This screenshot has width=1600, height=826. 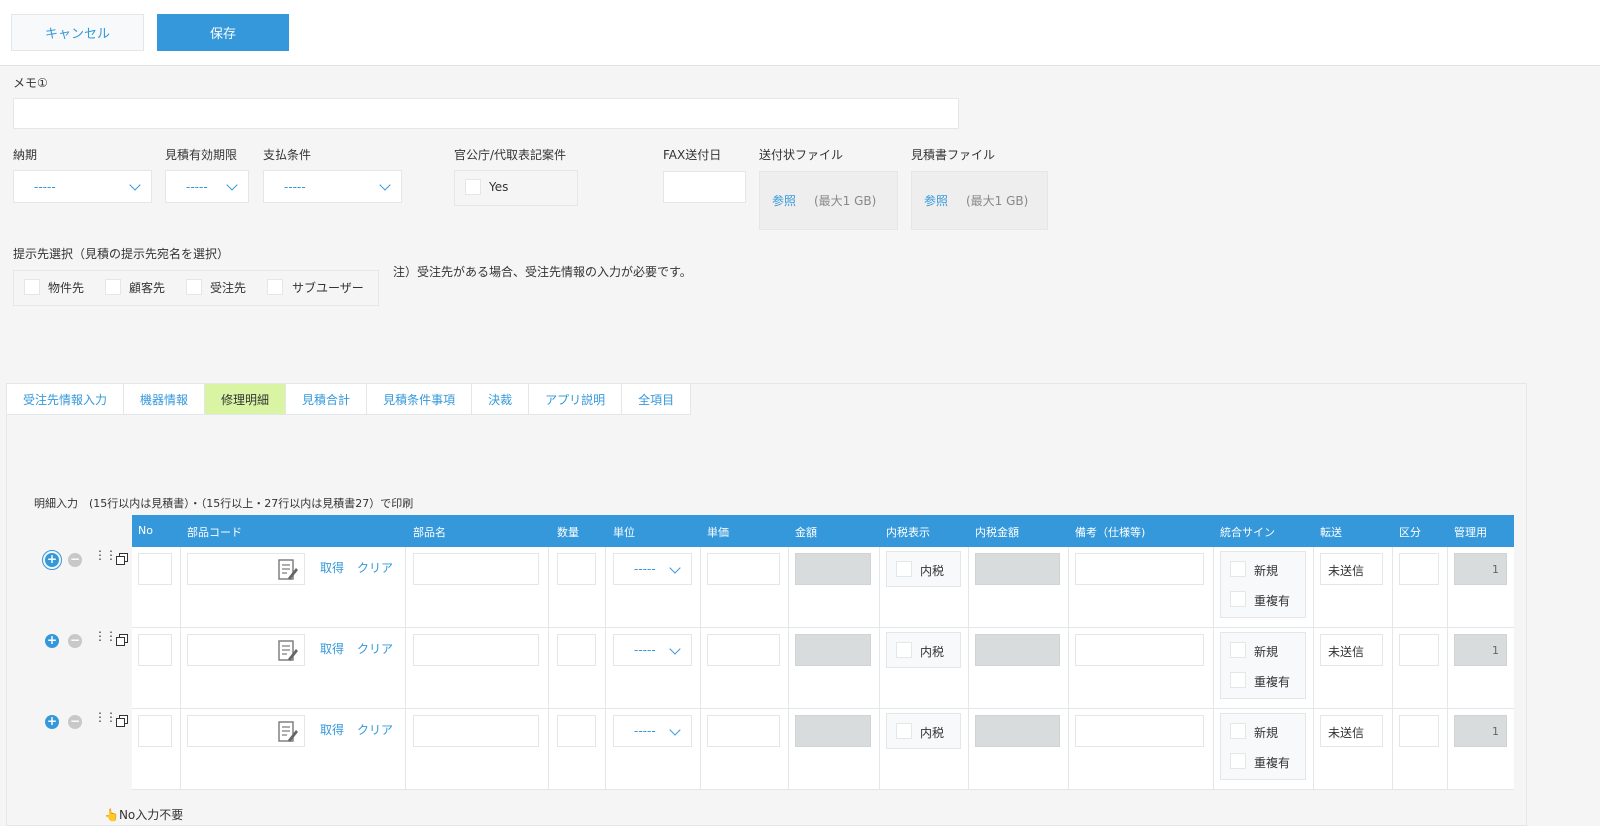 I want to click on management-field: 1, so click(x=1480, y=731).